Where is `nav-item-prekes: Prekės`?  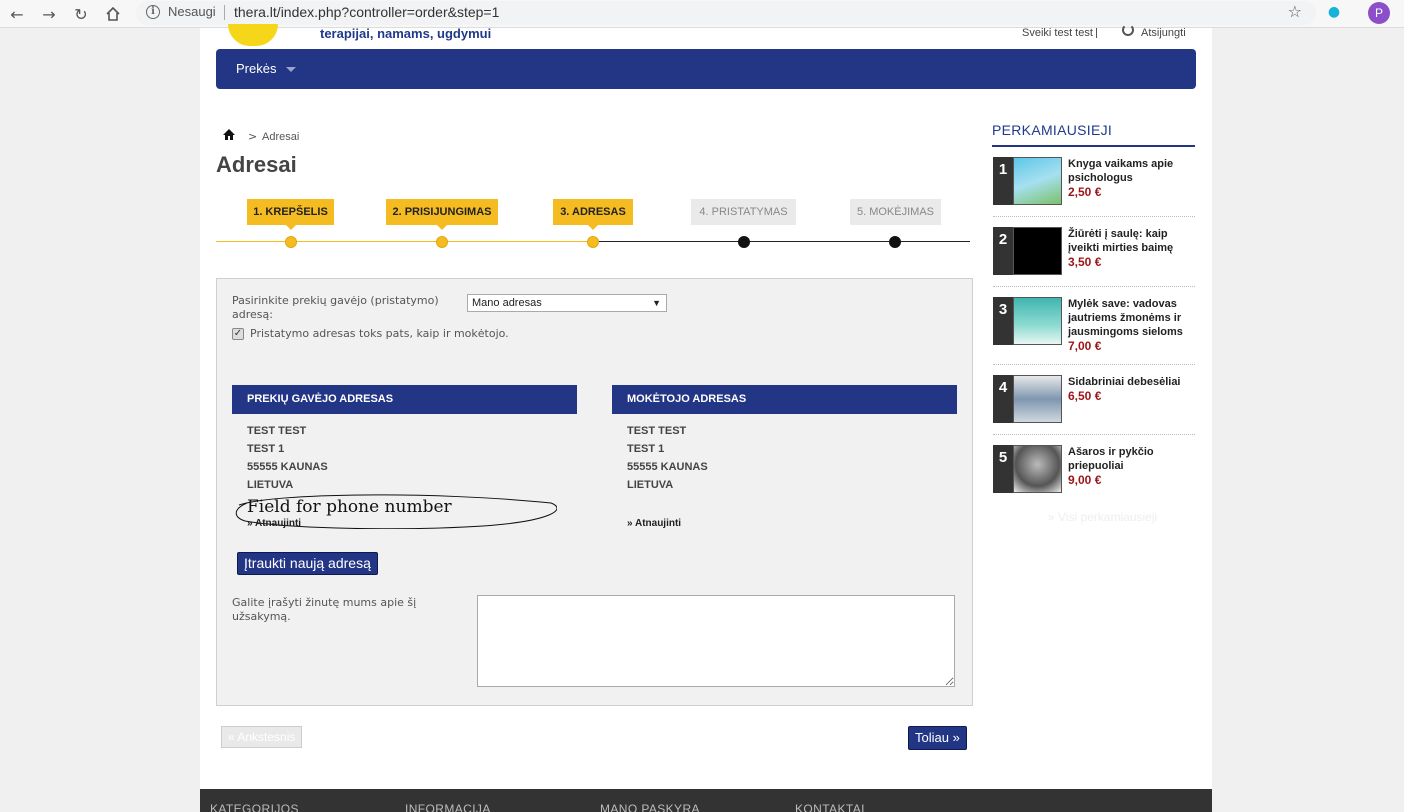
nav-item-prekes: Prekės is located at coordinates (256, 68).